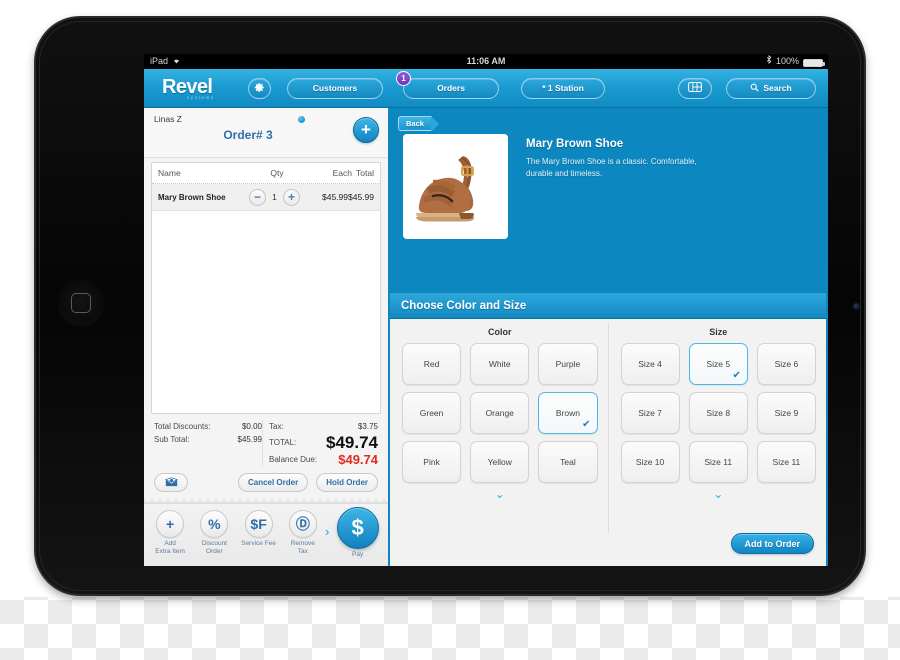  I want to click on size-option-11b: Size 11, so click(786, 462).